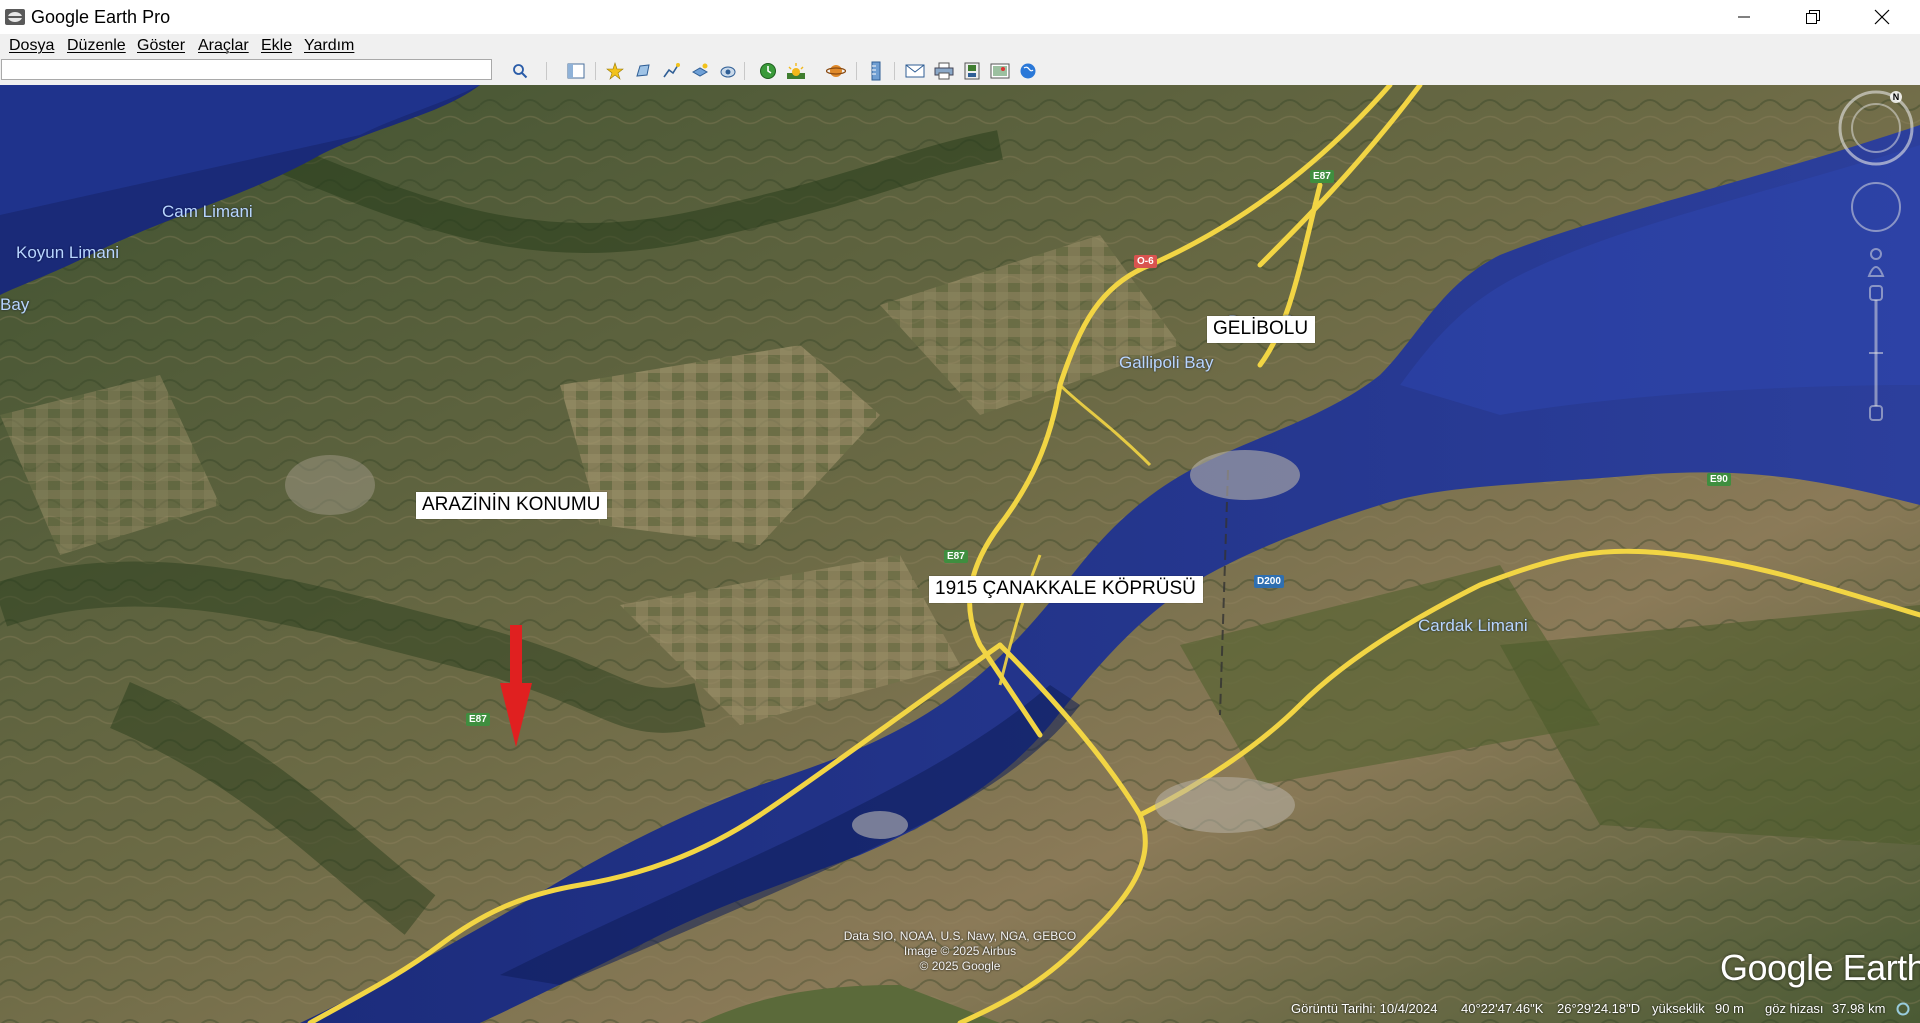 The width and height of the screenshot is (1920, 1023). I want to click on callout-canakkale-koprusu: 1915 ÇANAKKALE KÖPRÜSÜ, so click(1066, 589).